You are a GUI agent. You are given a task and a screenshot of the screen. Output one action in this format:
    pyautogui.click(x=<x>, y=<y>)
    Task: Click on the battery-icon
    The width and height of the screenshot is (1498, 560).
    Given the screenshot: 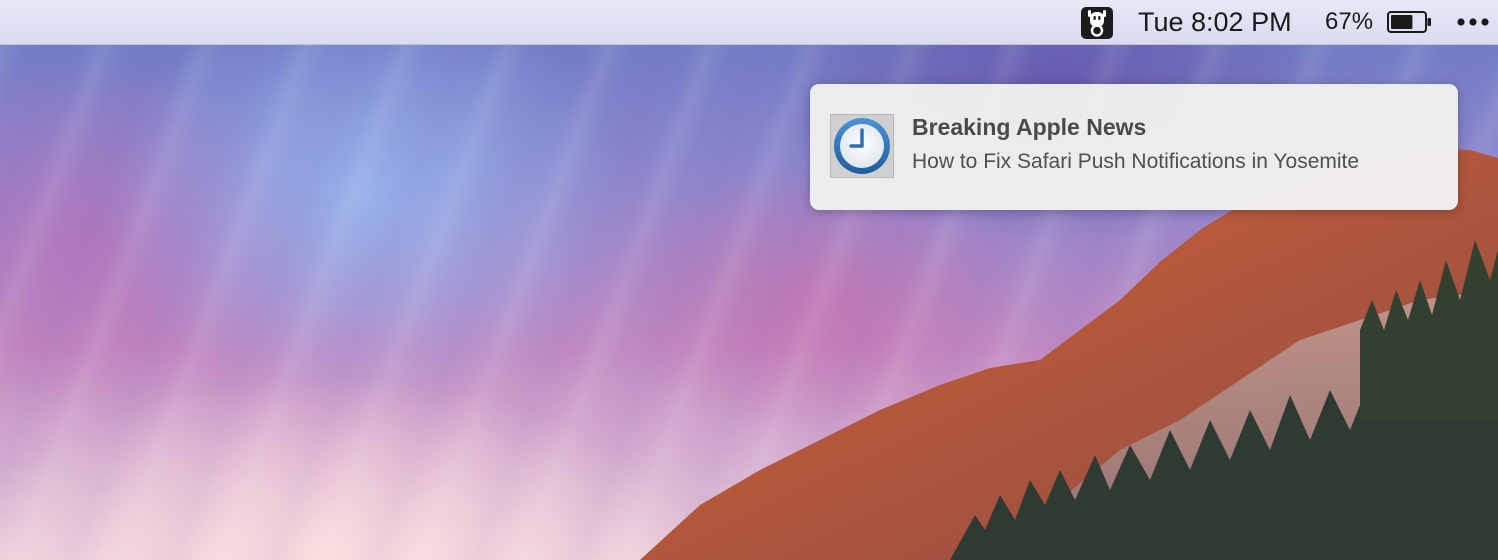 What is the action you would take?
    pyautogui.click(x=1410, y=22)
    